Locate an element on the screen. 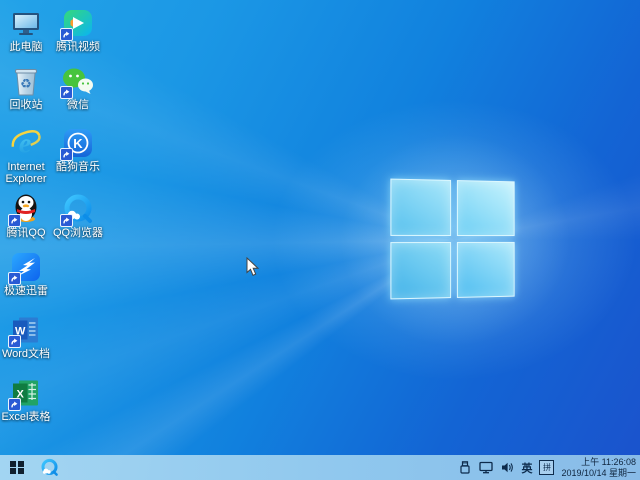 The height and width of the screenshot is (480, 640). excel-icon: X is located at coordinates (25, 394).